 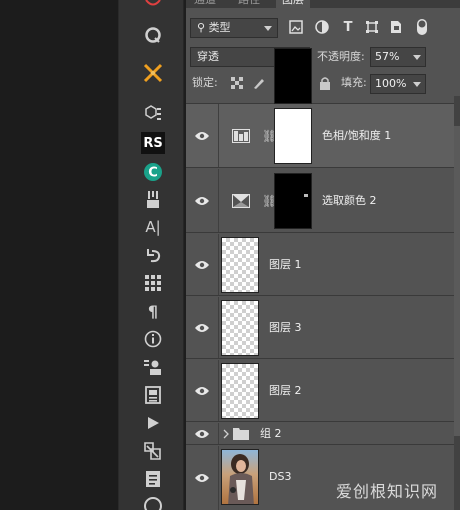 What do you see at coordinates (201, 27) in the screenshot?
I see `search-icon: ⚲` at bounding box center [201, 27].